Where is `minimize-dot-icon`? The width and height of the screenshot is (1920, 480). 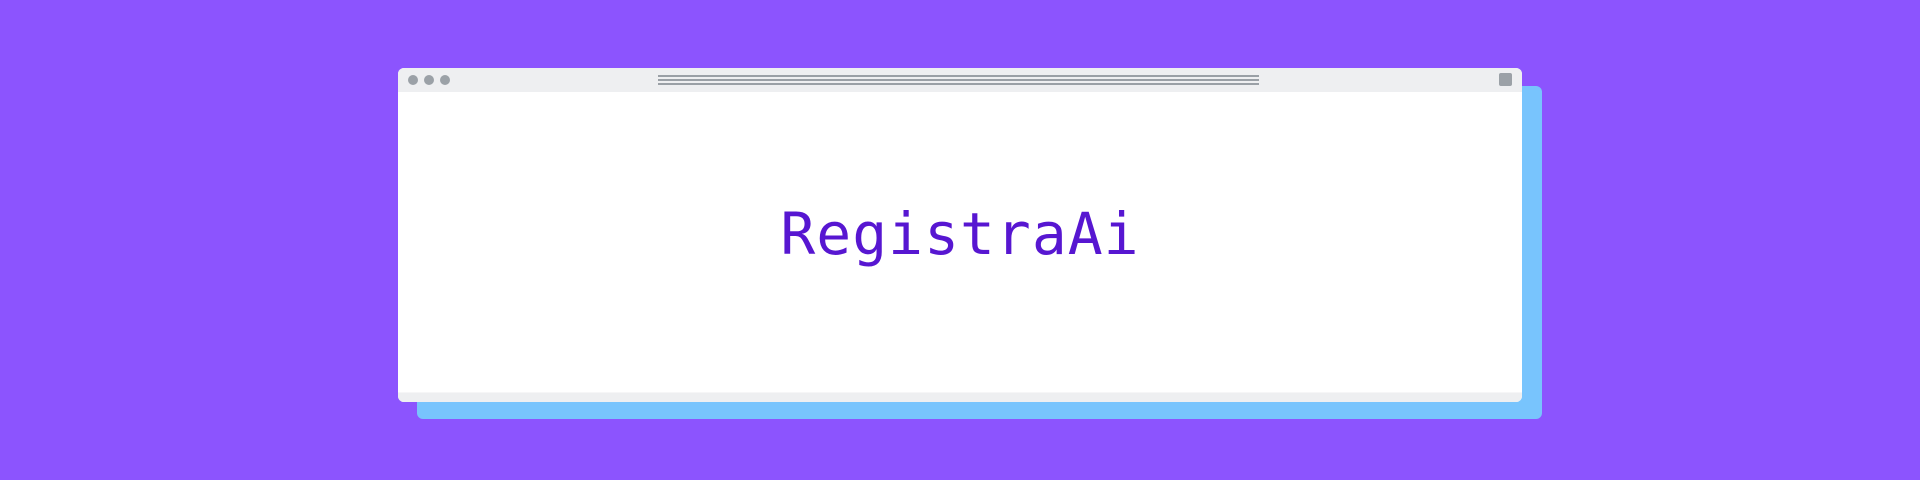 minimize-dot-icon is located at coordinates (429, 80).